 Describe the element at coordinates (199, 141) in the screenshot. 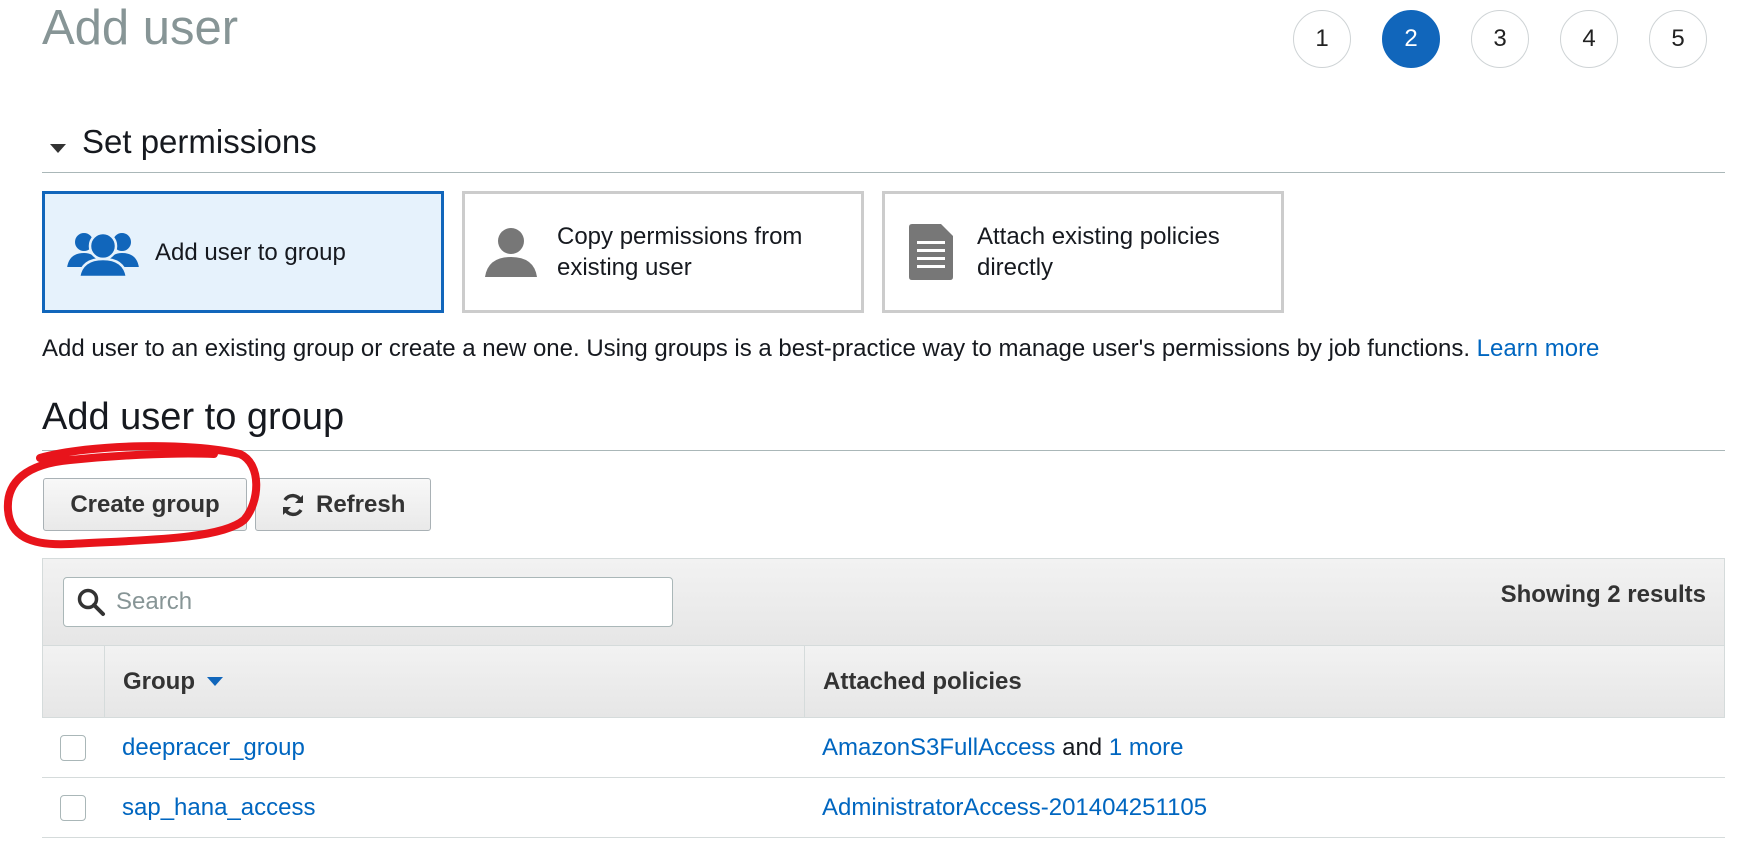

I see `set-permissions-title: Set permissions` at that location.